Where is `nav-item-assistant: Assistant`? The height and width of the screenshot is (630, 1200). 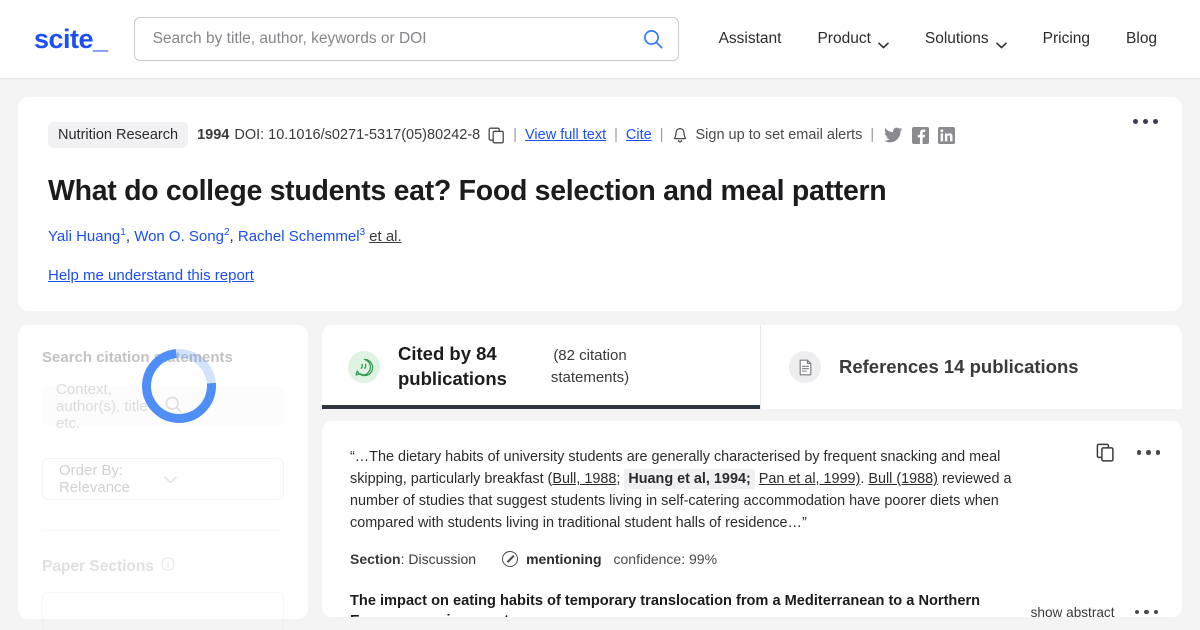
nav-item-assistant: Assistant is located at coordinates (750, 39).